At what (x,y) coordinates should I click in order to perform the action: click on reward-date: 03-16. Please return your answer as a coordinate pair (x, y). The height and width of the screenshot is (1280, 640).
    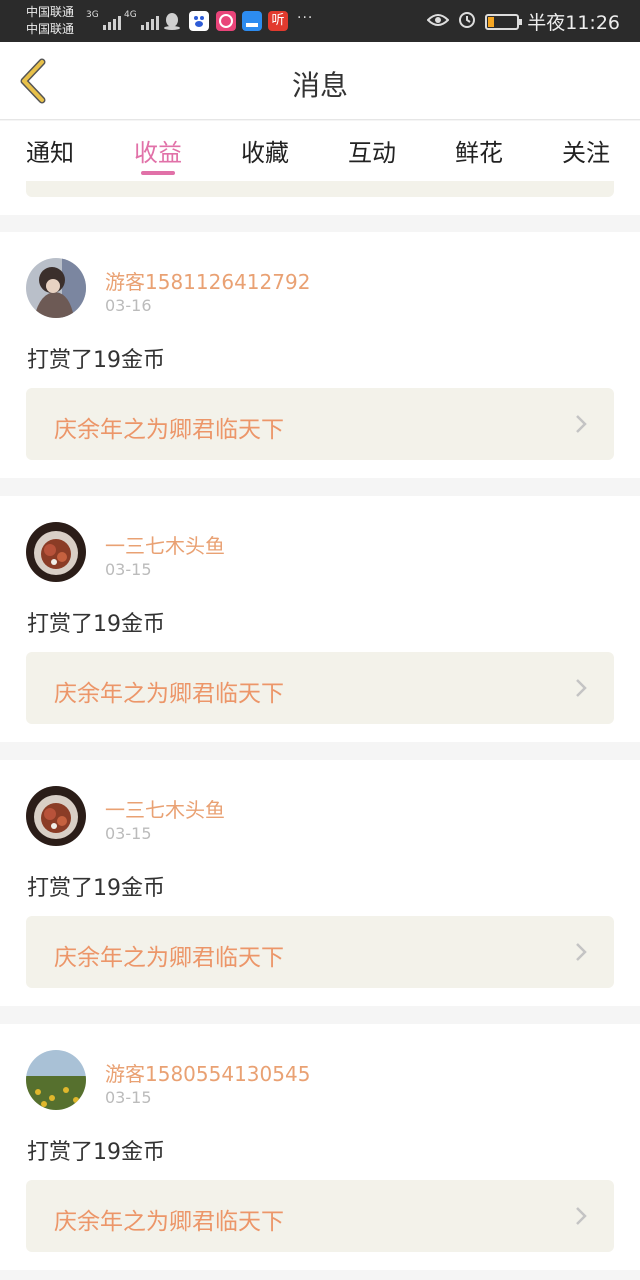
    Looking at the image, I should click on (128, 305).